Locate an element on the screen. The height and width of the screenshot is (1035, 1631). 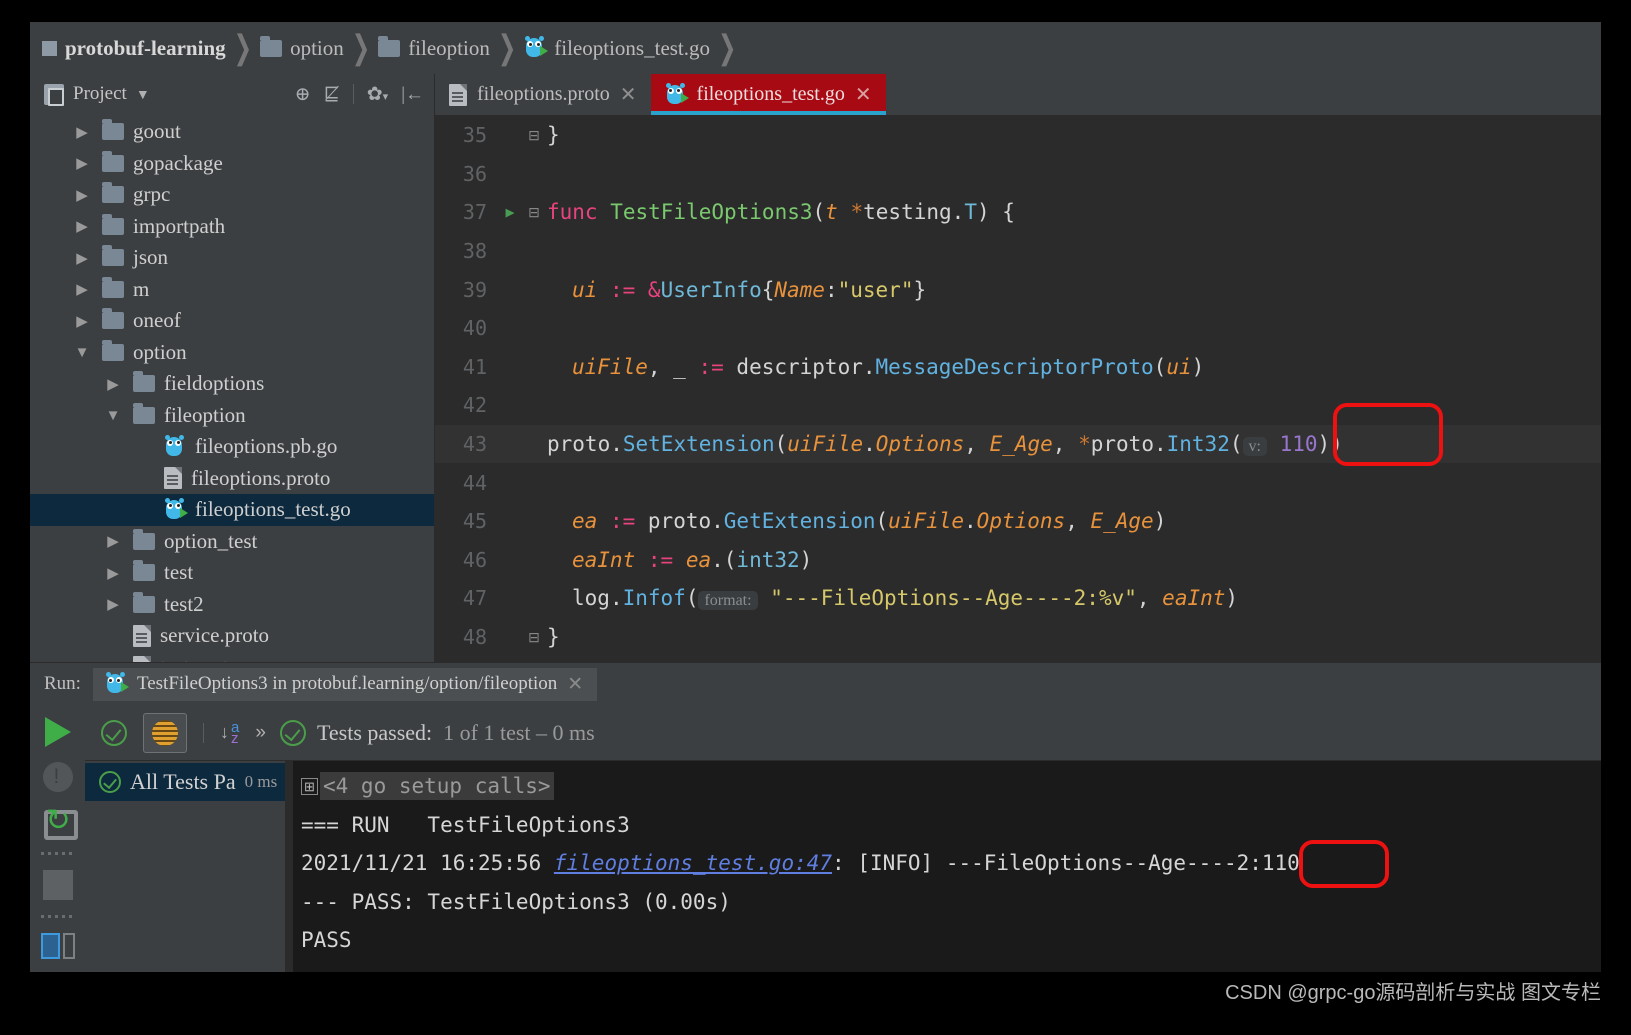
code-line: 38 is located at coordinates (1018, 251).